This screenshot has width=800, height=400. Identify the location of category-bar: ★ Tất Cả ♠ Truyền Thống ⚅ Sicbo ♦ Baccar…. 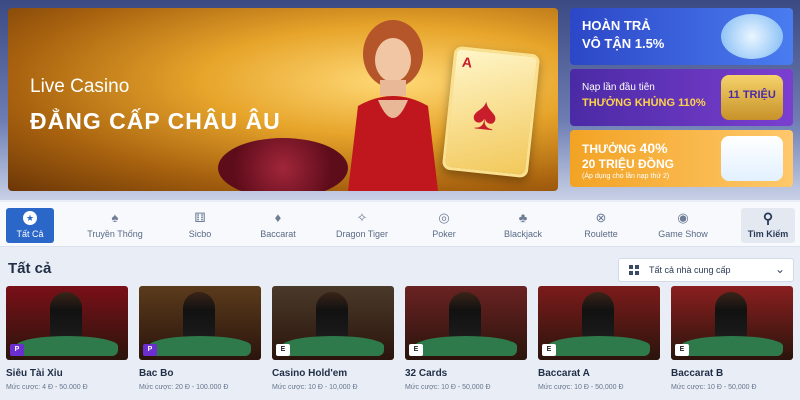
(400, 224).